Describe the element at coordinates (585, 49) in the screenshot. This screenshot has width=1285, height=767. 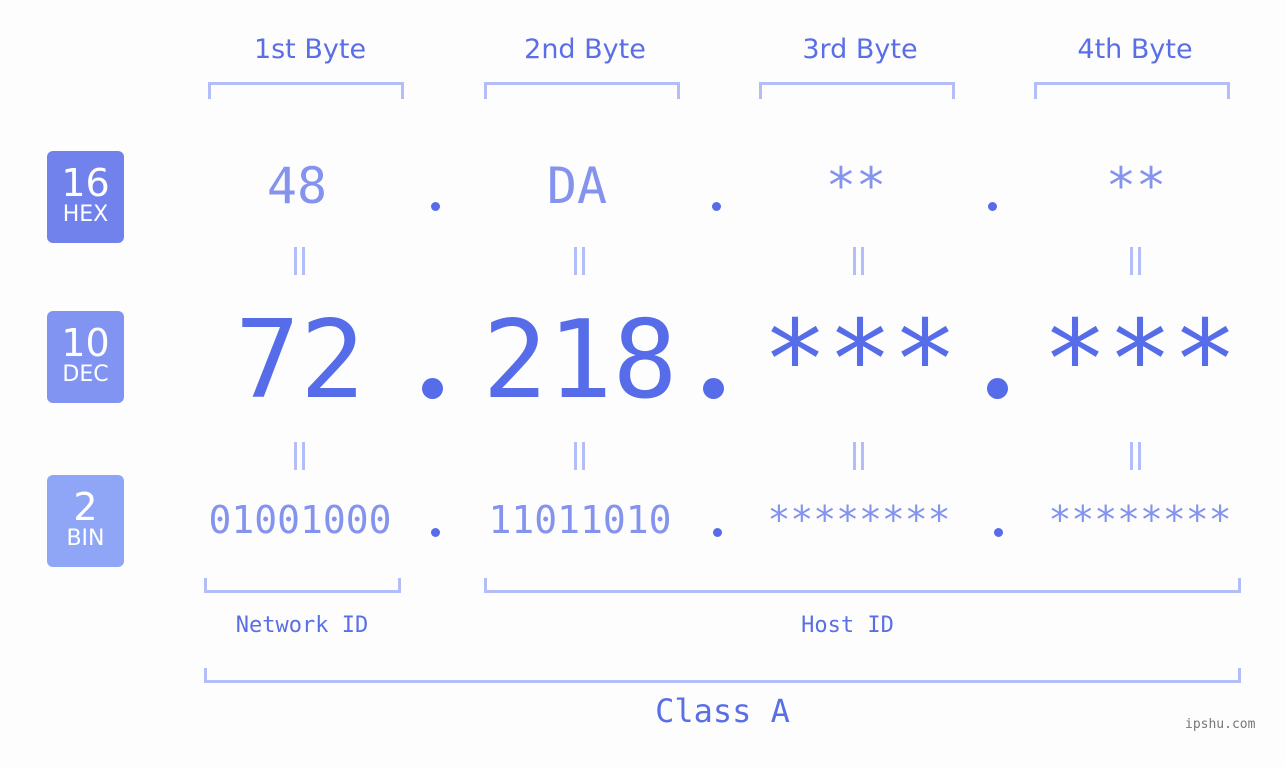
I see `byte-header-2: 2nd Byte` at that location.